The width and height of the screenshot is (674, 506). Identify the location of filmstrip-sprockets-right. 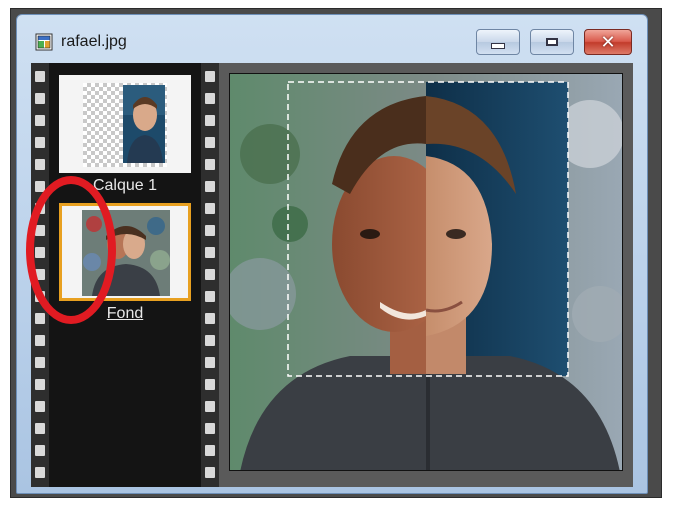
(210, 275).